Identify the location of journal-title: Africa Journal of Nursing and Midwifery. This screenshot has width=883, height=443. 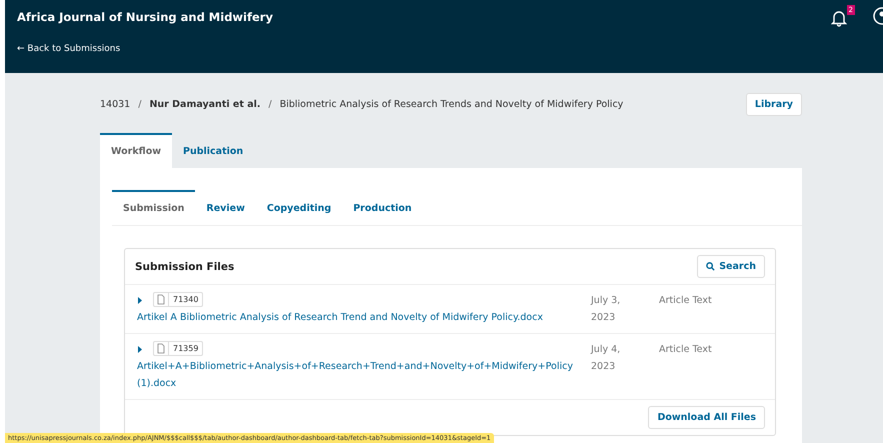
(145, 17).